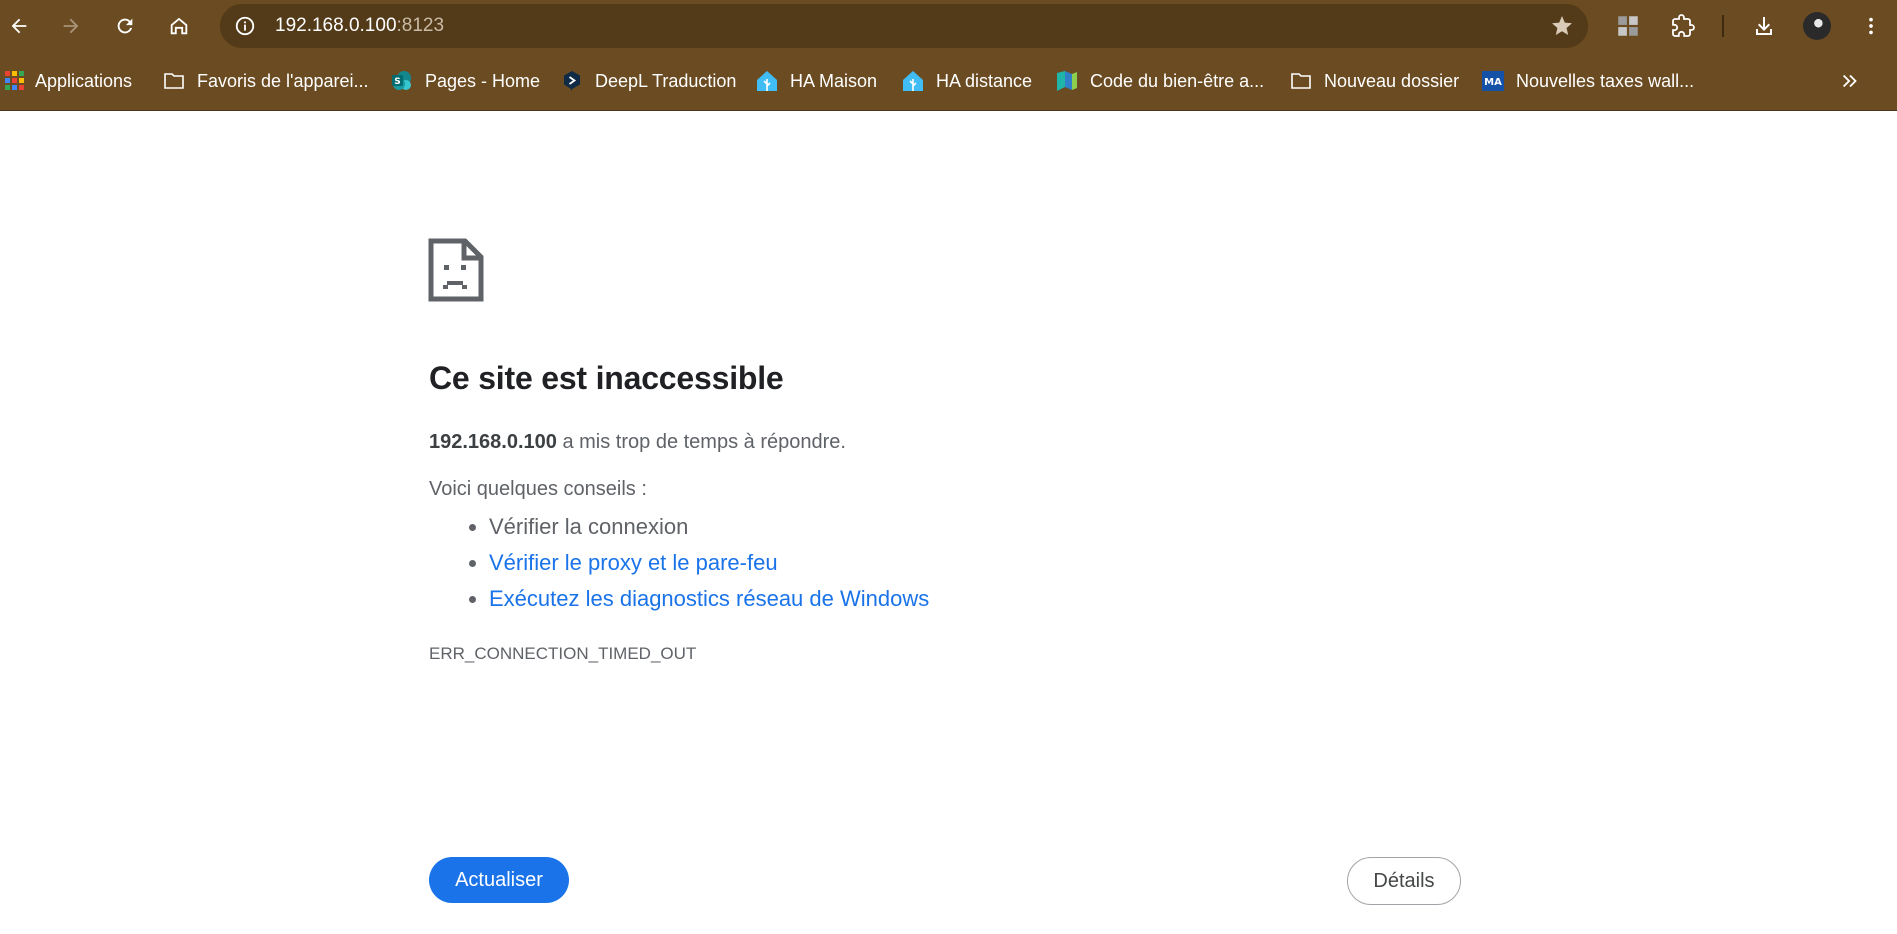 The image size is (1897, 934). I want to click on reload-icon, so click(125, 26).